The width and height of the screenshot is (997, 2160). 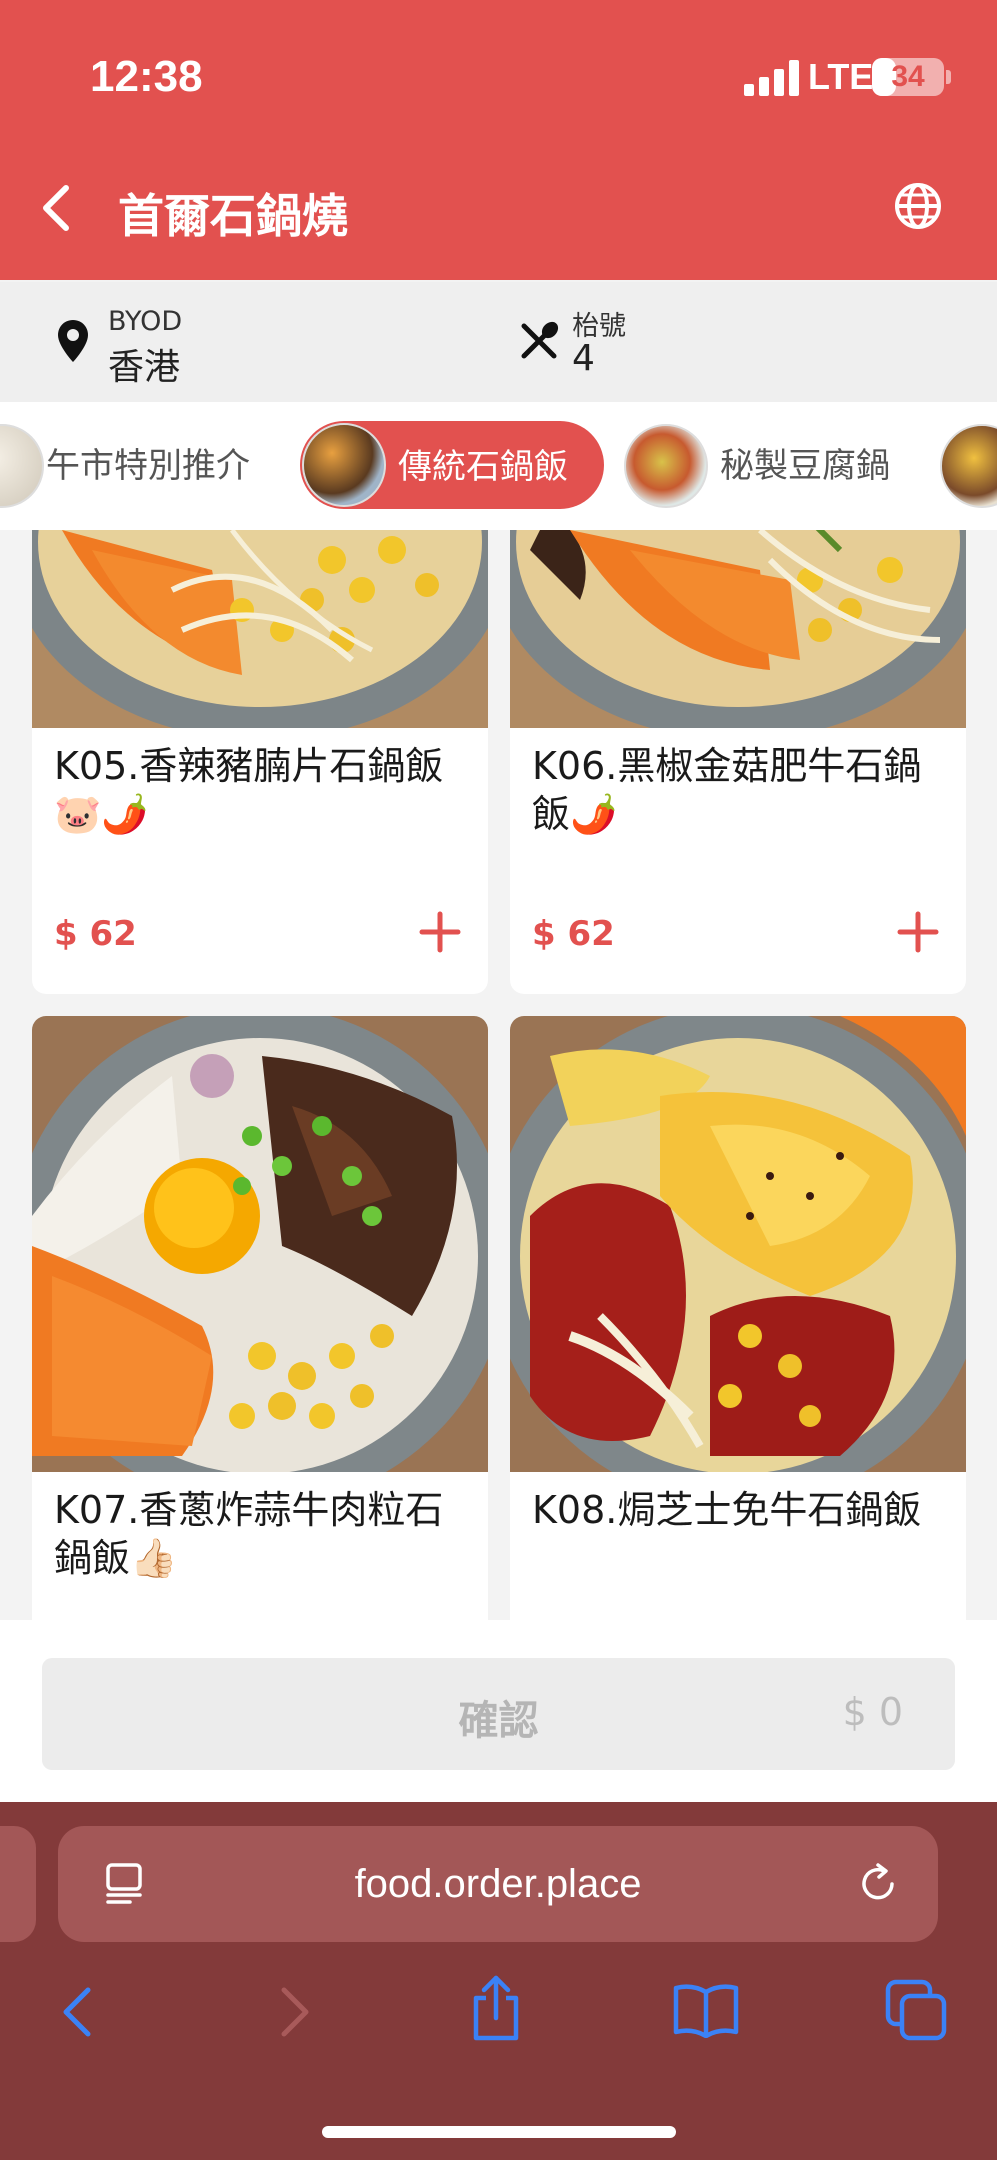 What do you see at coordinates (18, 1884) in the screenshot?
I see `previous-tab-preview` at bounding box center [18, 1884].